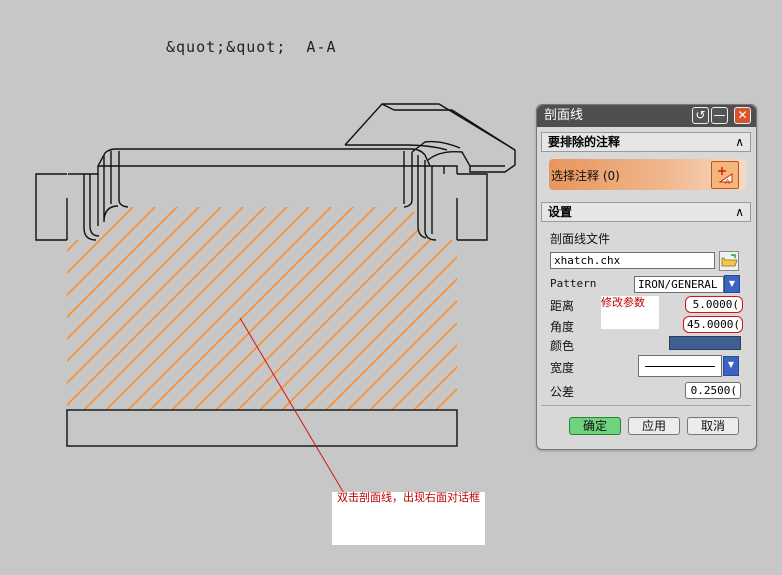 This screenshot has height=575, width=782. Describe the element at coordinates (585, 176) in the screenshot. I see `select-annotation-label: 选择注释 (0)` at that location.